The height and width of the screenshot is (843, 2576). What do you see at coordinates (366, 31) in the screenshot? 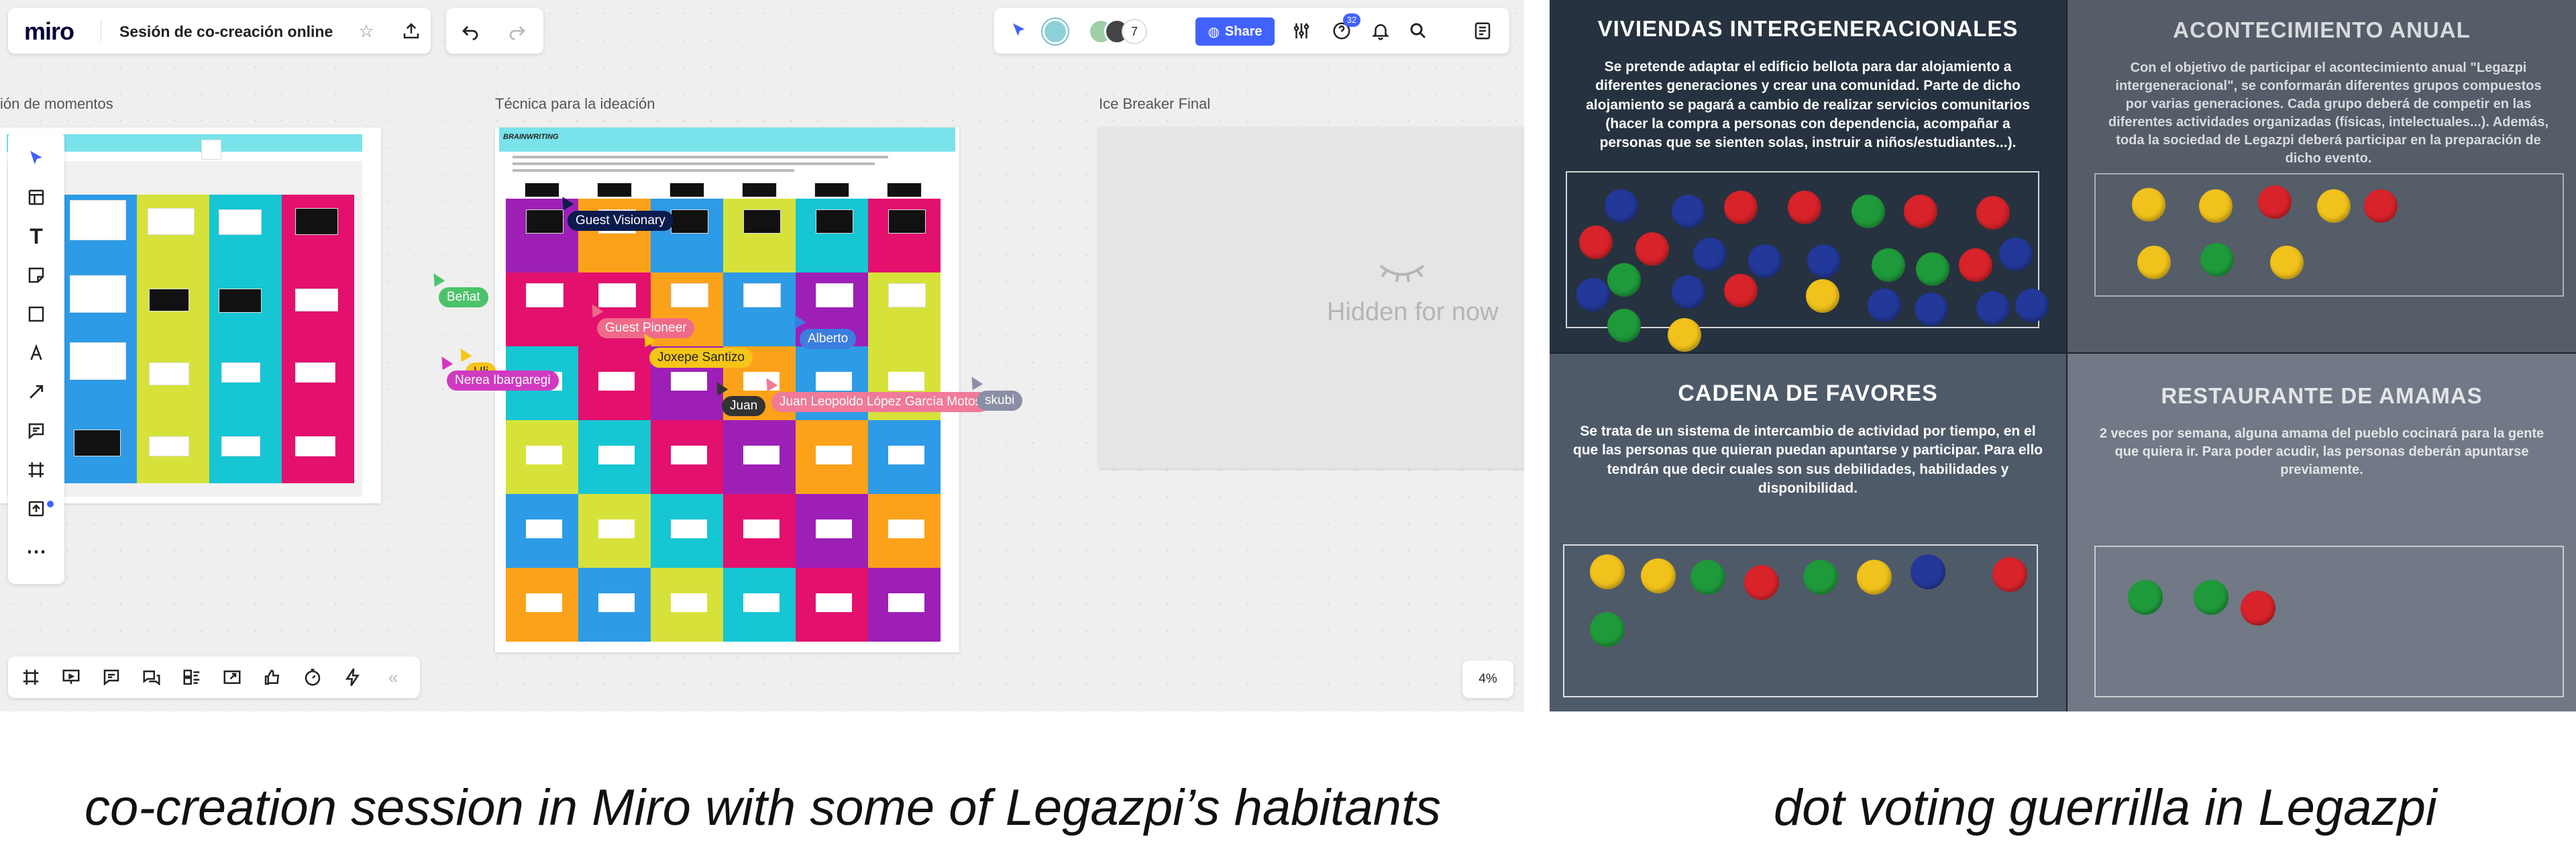
I see `star-icon: ☆` at bounding box center [366, 31].